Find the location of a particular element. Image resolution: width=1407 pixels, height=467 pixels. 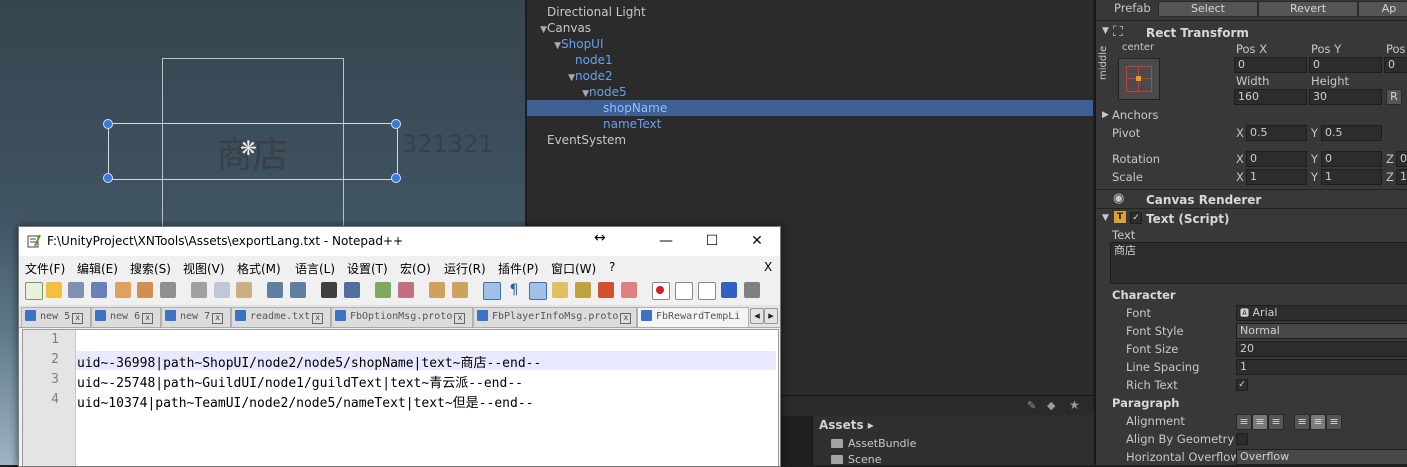

assets-header: Assets ▸ is located at coordinates (846, 425).